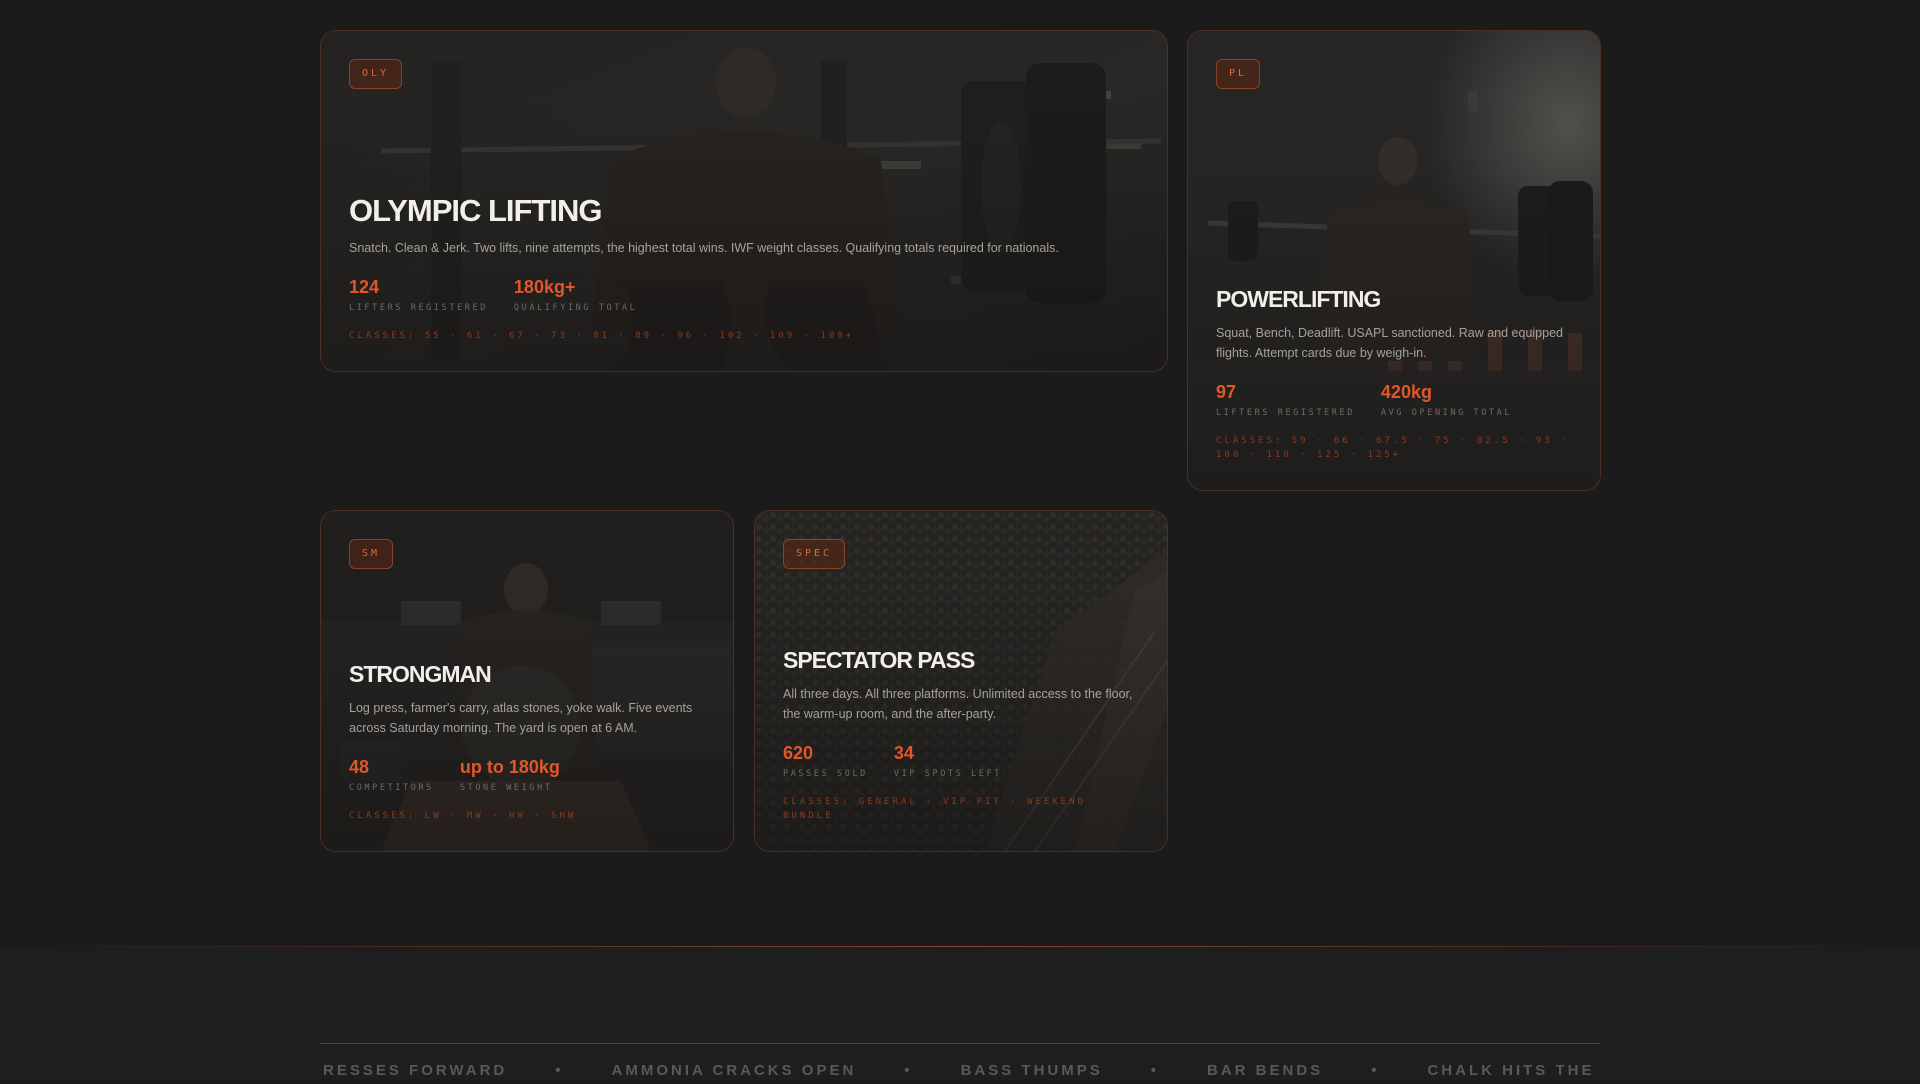  I want to click on stat-value: 620, so click(798, 753).